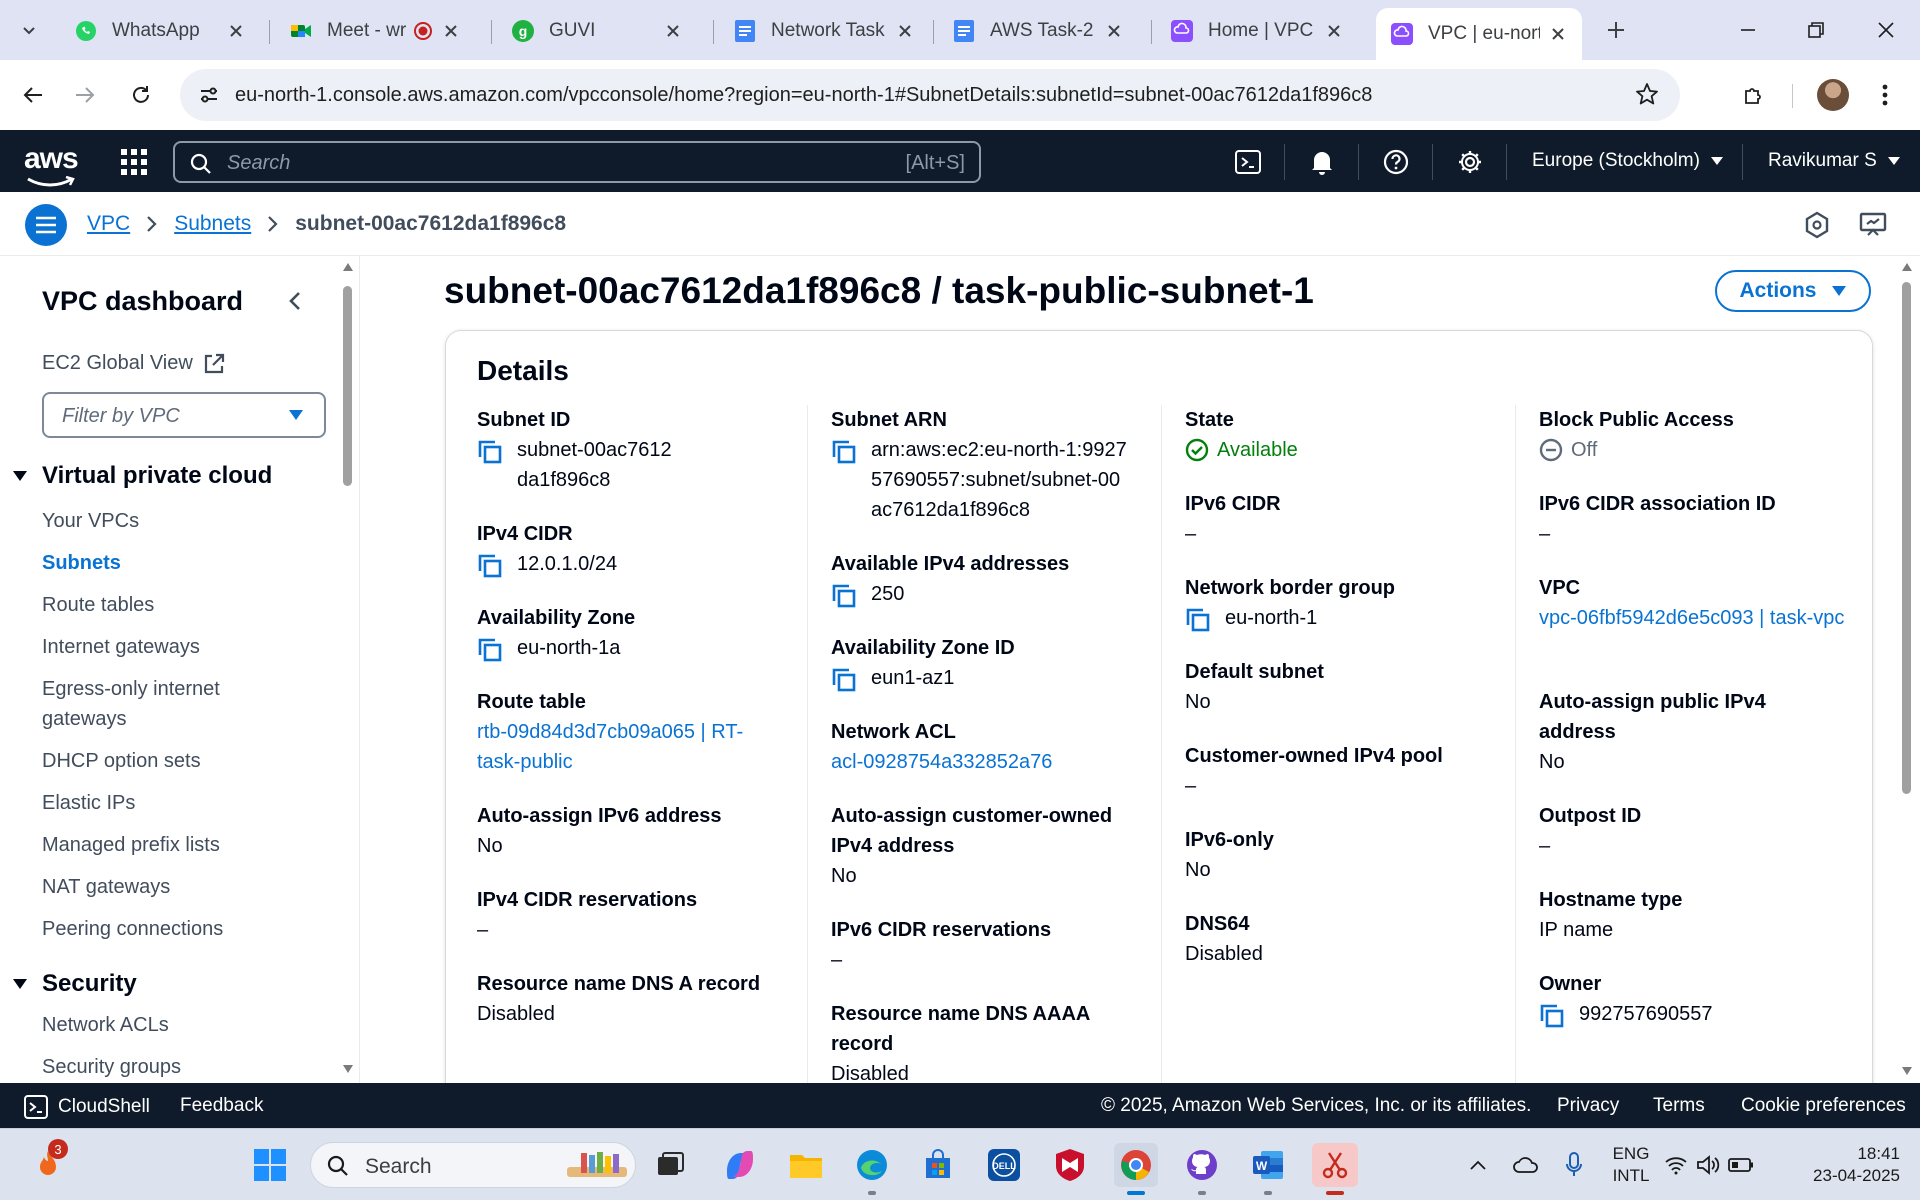 The width and height of the screenshot is (1920, 1200). What do you see at coordinates (1886, 30) in the screenshot?
I see `close-window-button` at bounding box center [1886, 30].